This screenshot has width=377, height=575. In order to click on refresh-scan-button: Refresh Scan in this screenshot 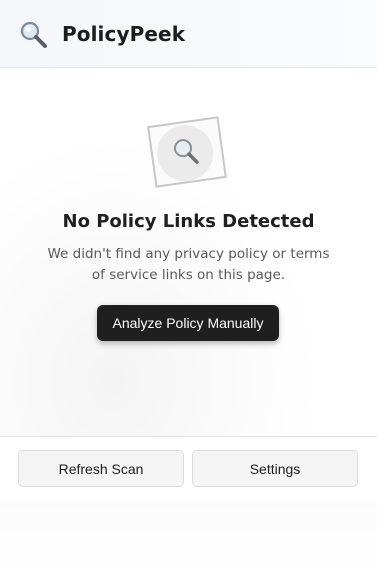, I will do `click(101, 468)`.